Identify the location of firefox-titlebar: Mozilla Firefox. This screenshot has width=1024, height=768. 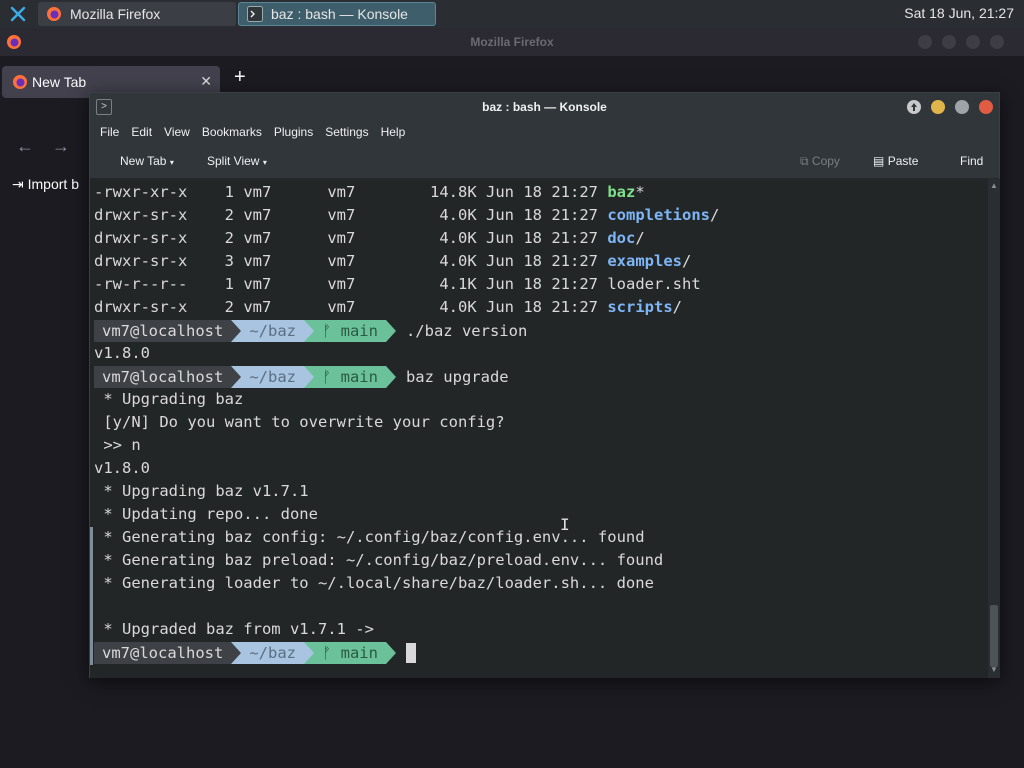
(512, 42).